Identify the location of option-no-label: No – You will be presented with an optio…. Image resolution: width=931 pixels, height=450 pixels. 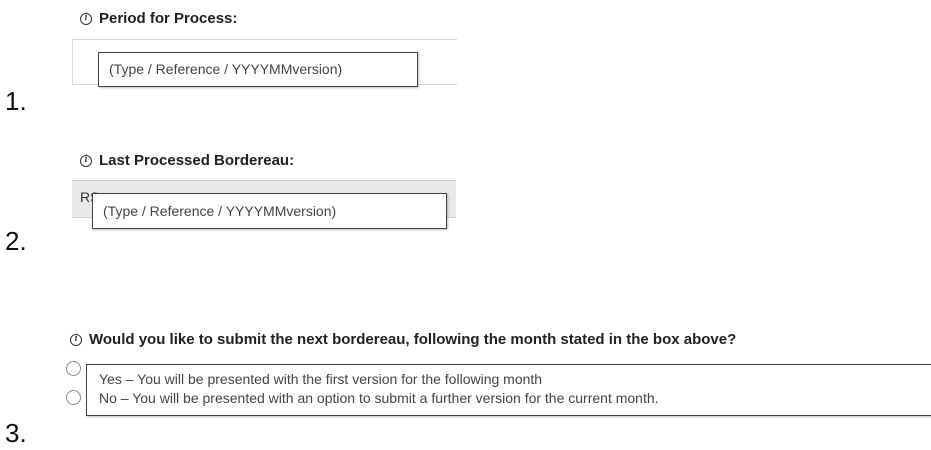
(379, 398).